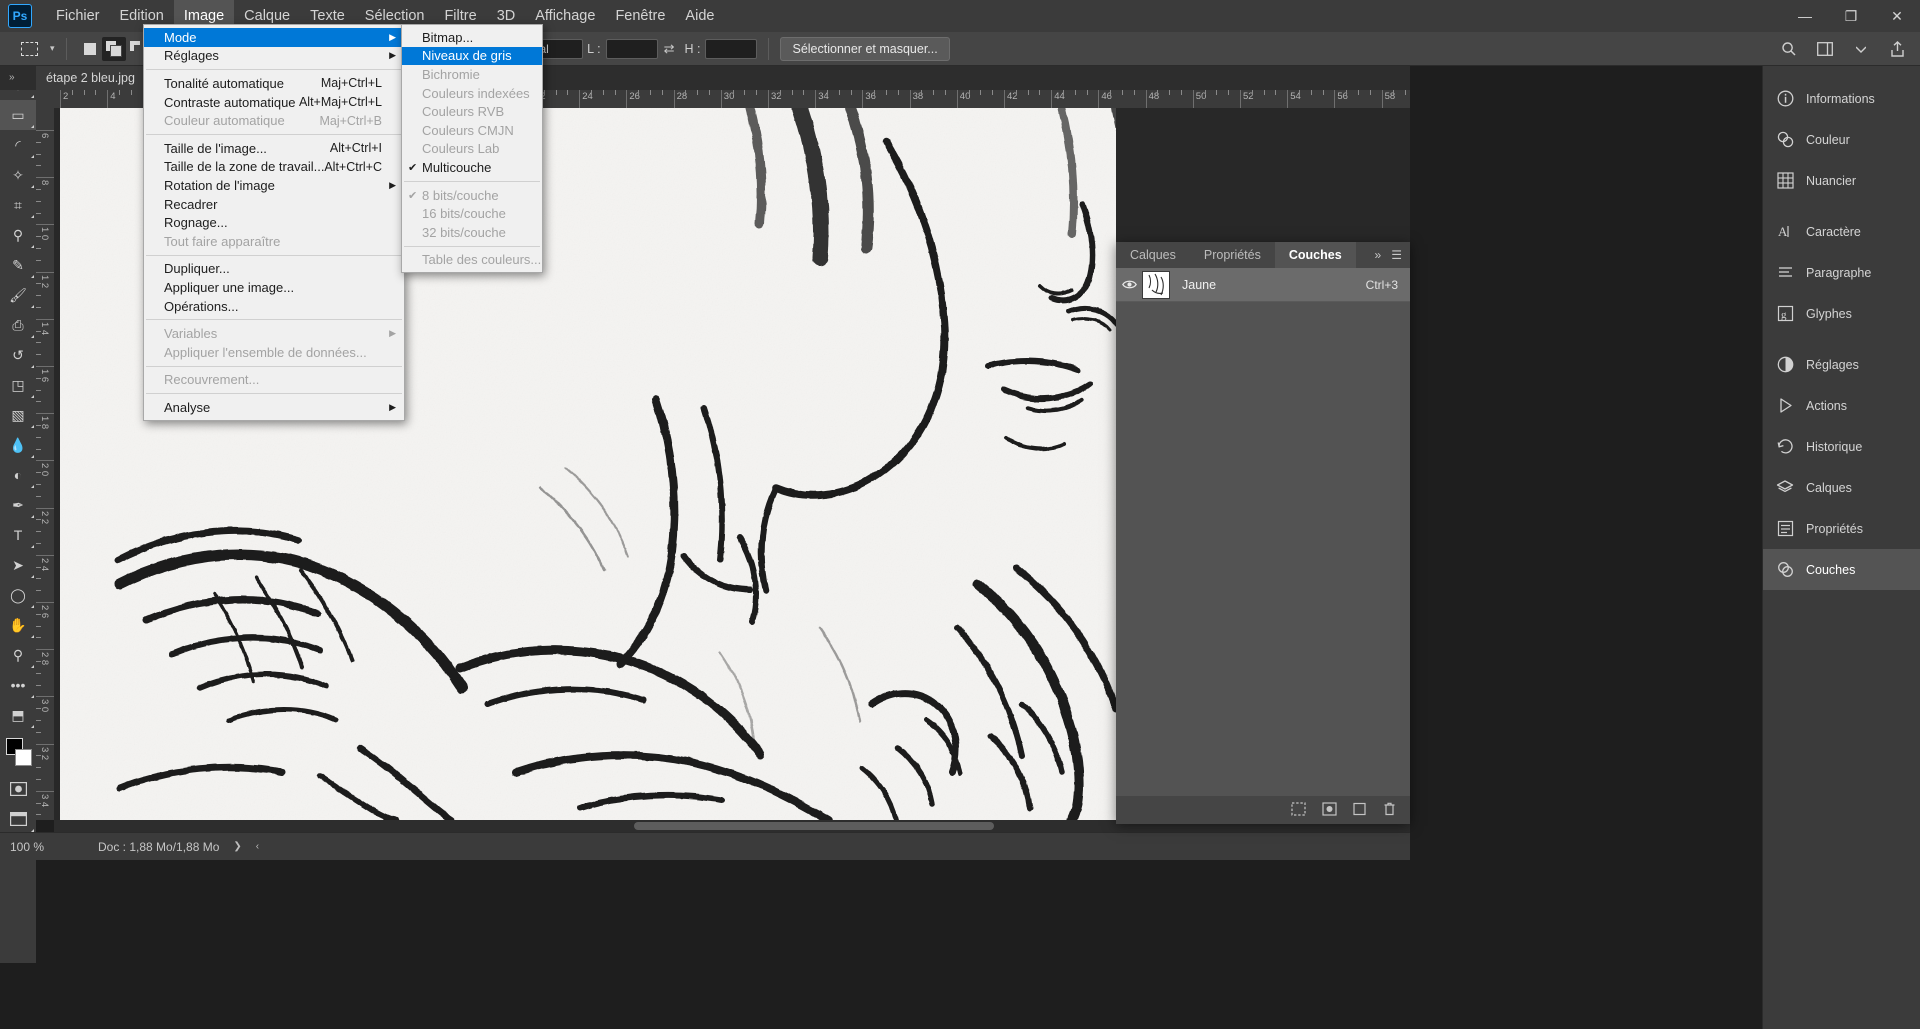 Image resolution: width=1920 pixels, height=1029 pixels. What do you see at coordinates (1232, 255) in the screenshot?
I see `channels-tab-propri-t-s: Propriétés` at bounding box center [1232, 255].